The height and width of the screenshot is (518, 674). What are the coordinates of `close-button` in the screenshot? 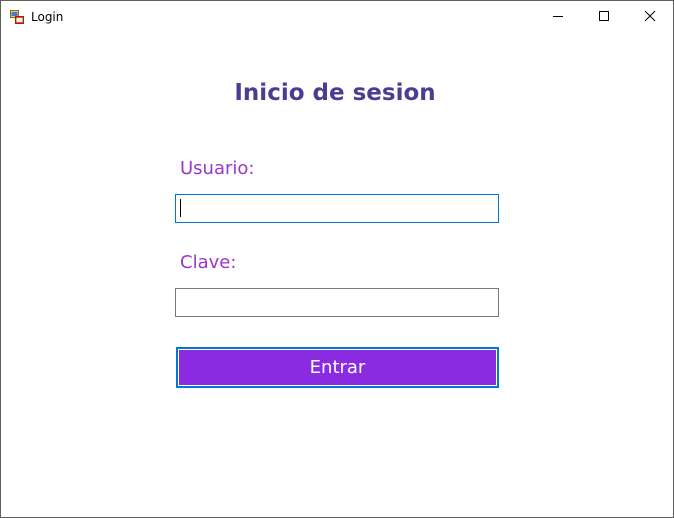 It's located at (650, 16).